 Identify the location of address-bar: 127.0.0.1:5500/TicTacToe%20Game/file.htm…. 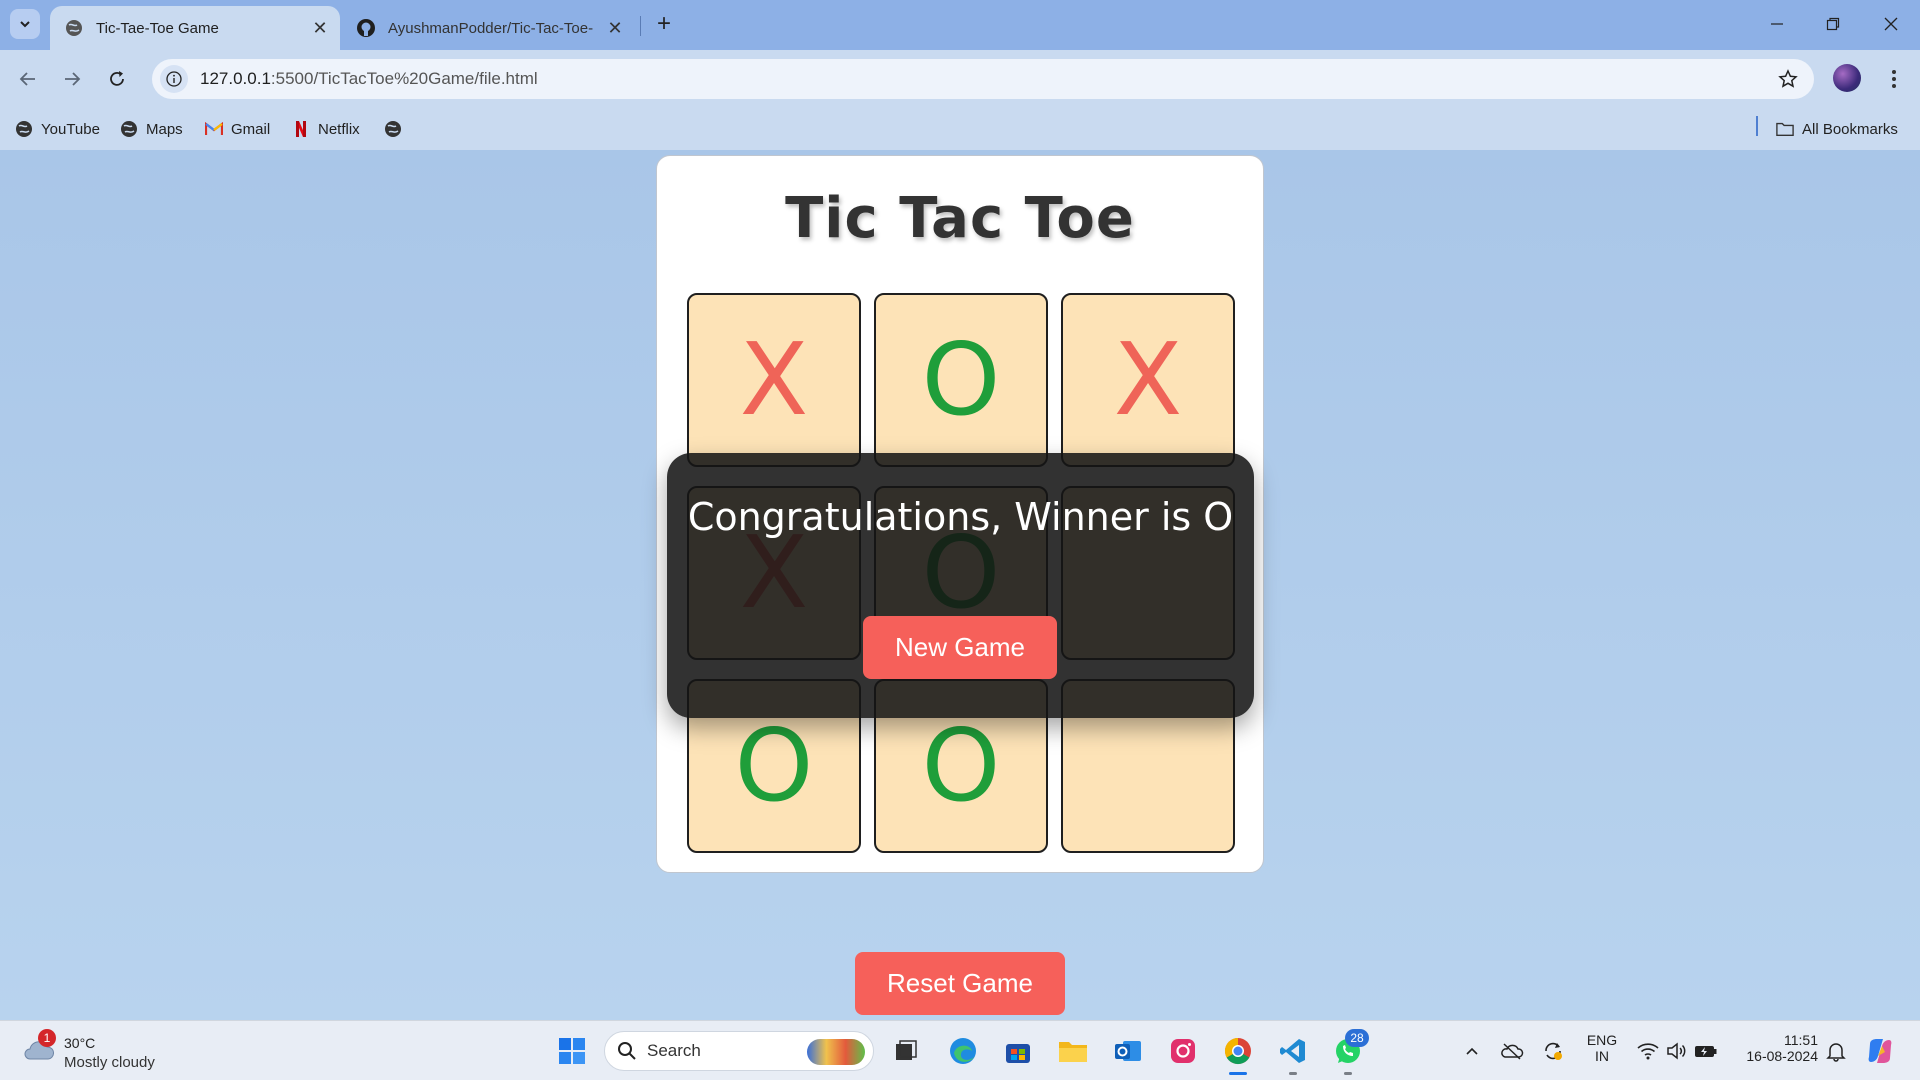
(983, 79).